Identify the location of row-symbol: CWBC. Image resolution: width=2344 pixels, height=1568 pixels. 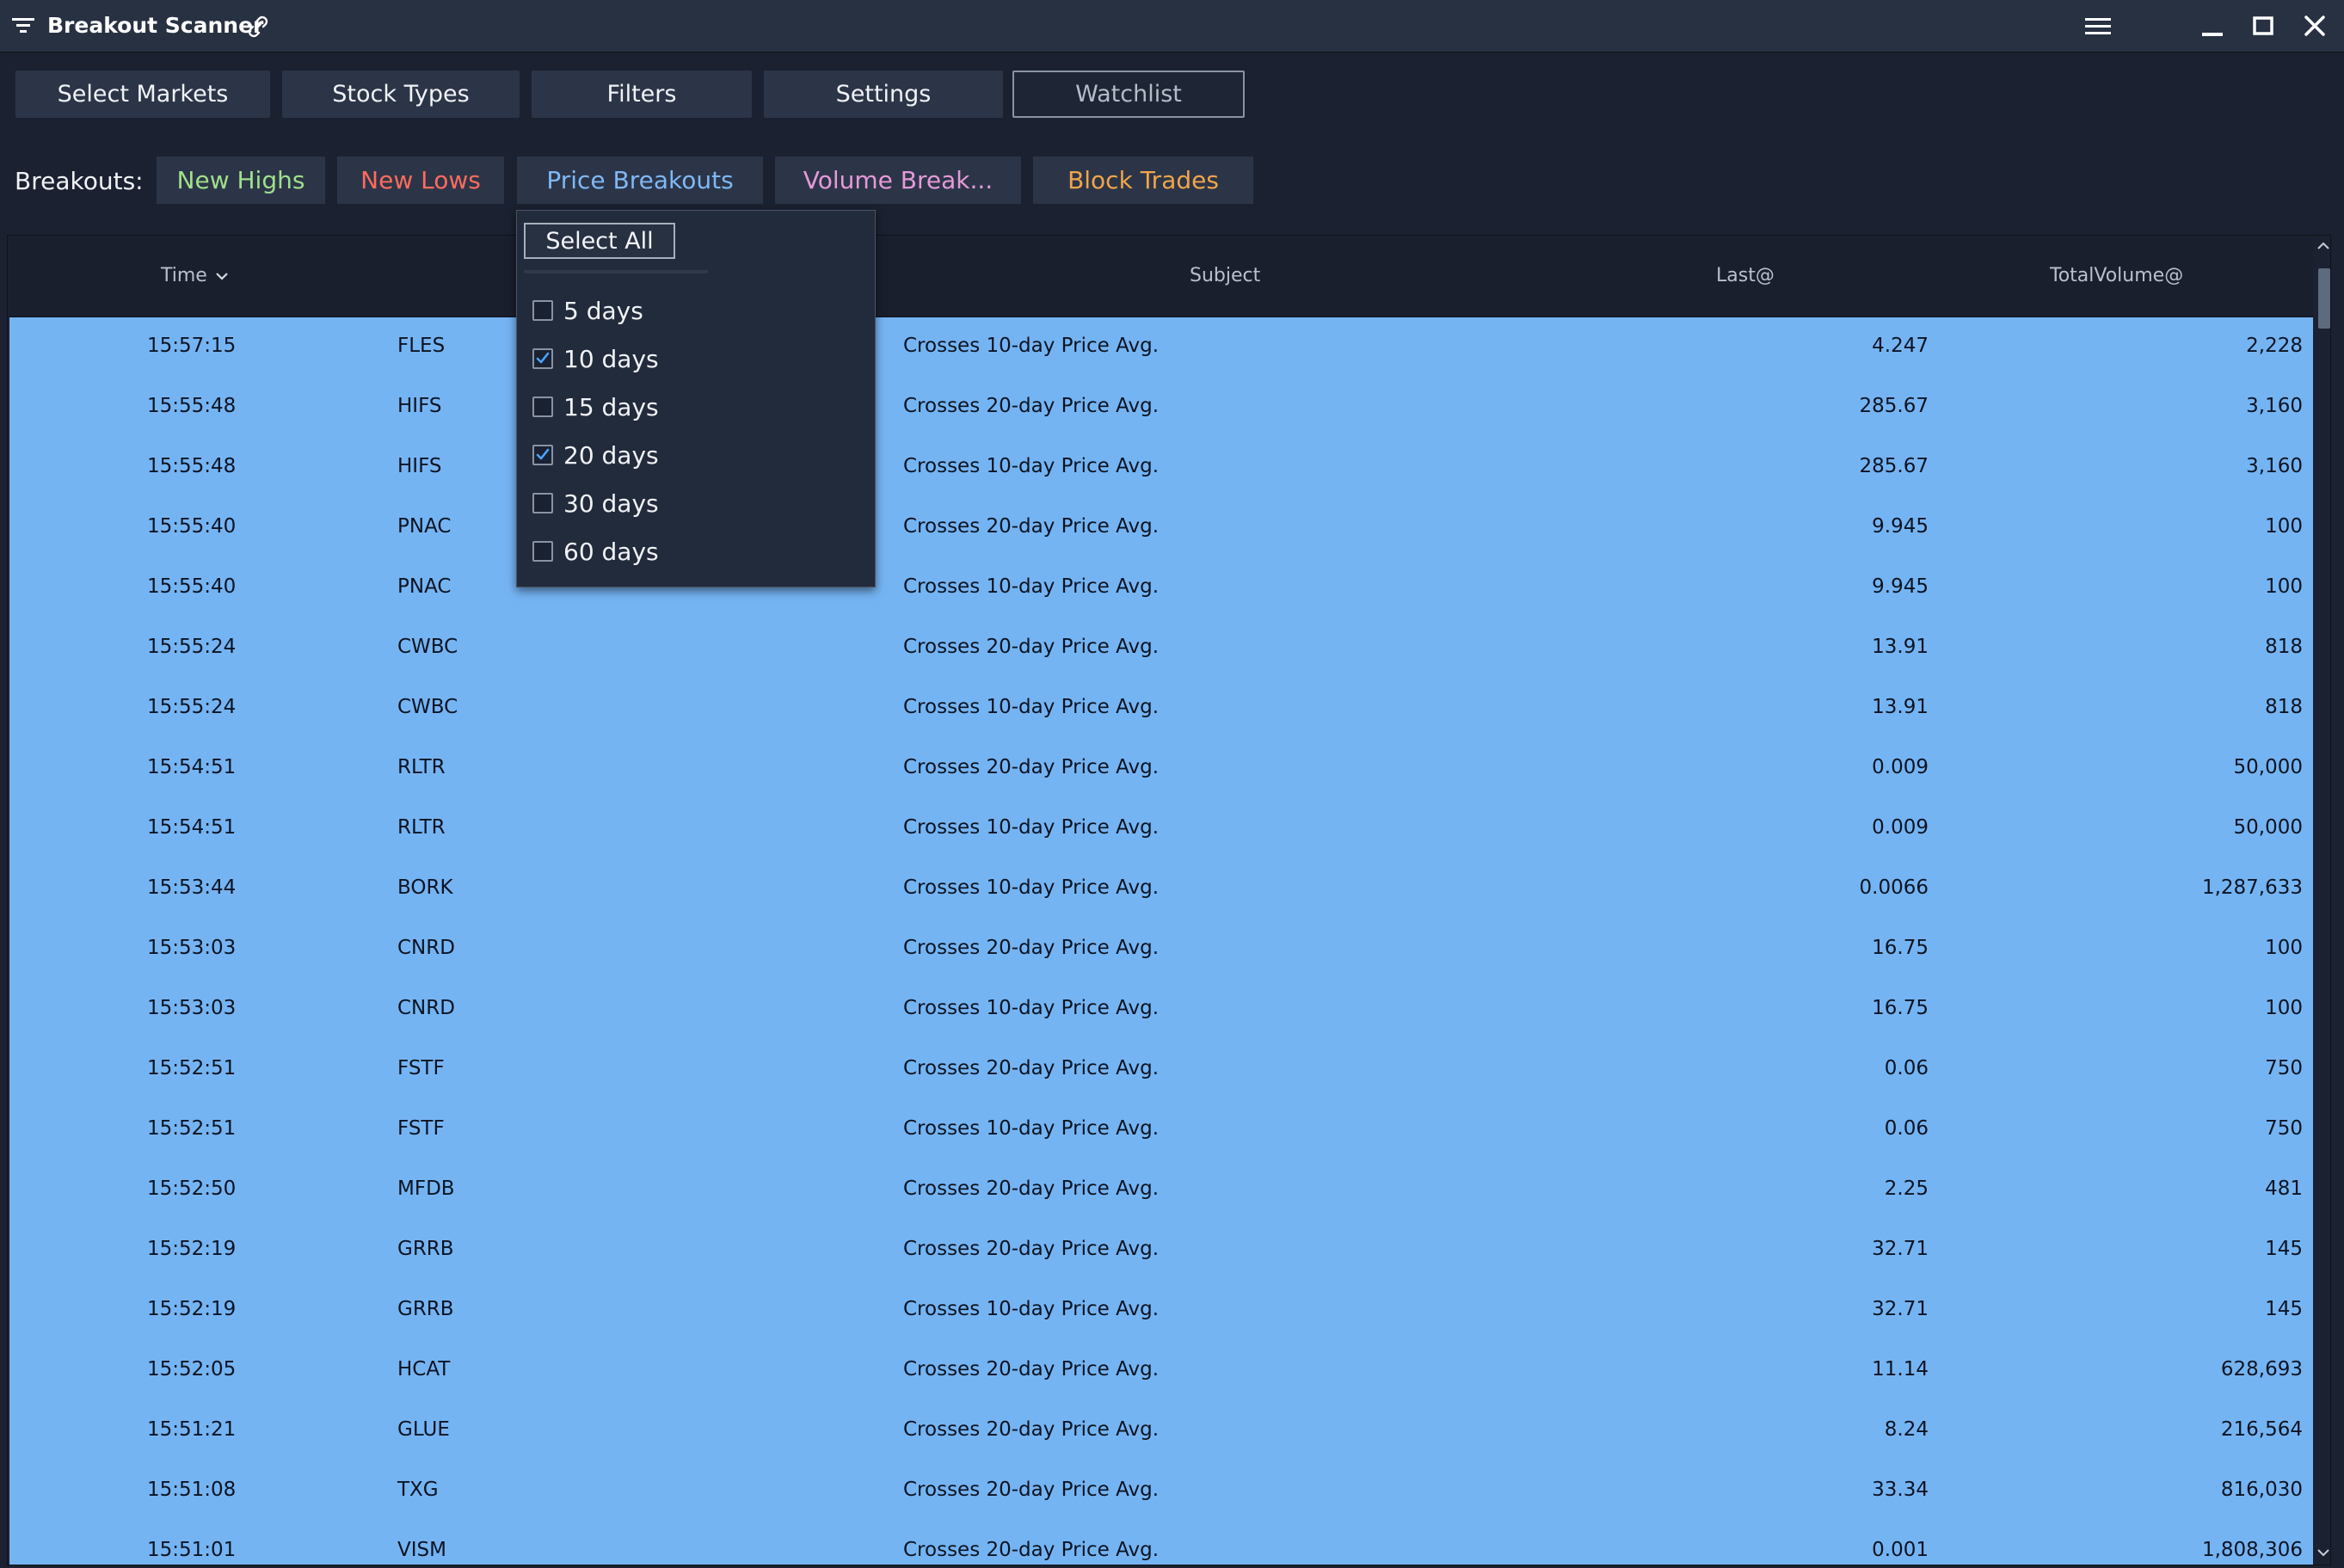
(427, 707).